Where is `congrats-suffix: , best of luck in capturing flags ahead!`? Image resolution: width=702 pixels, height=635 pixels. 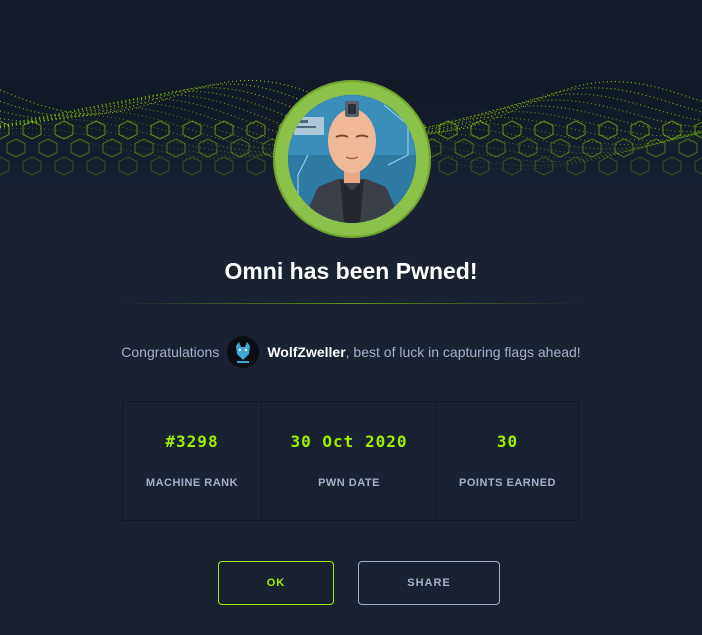
congrats-suffix: , best of luck in capturing flags ahead! is located at coordinates (463, 352).